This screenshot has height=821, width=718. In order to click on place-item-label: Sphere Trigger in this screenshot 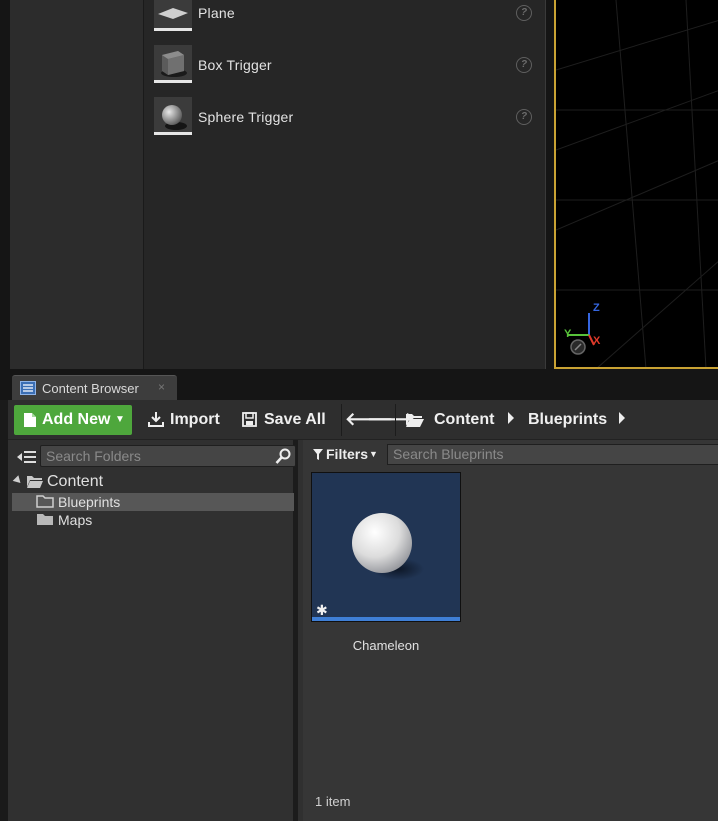, I will do `click(246, 117)`.